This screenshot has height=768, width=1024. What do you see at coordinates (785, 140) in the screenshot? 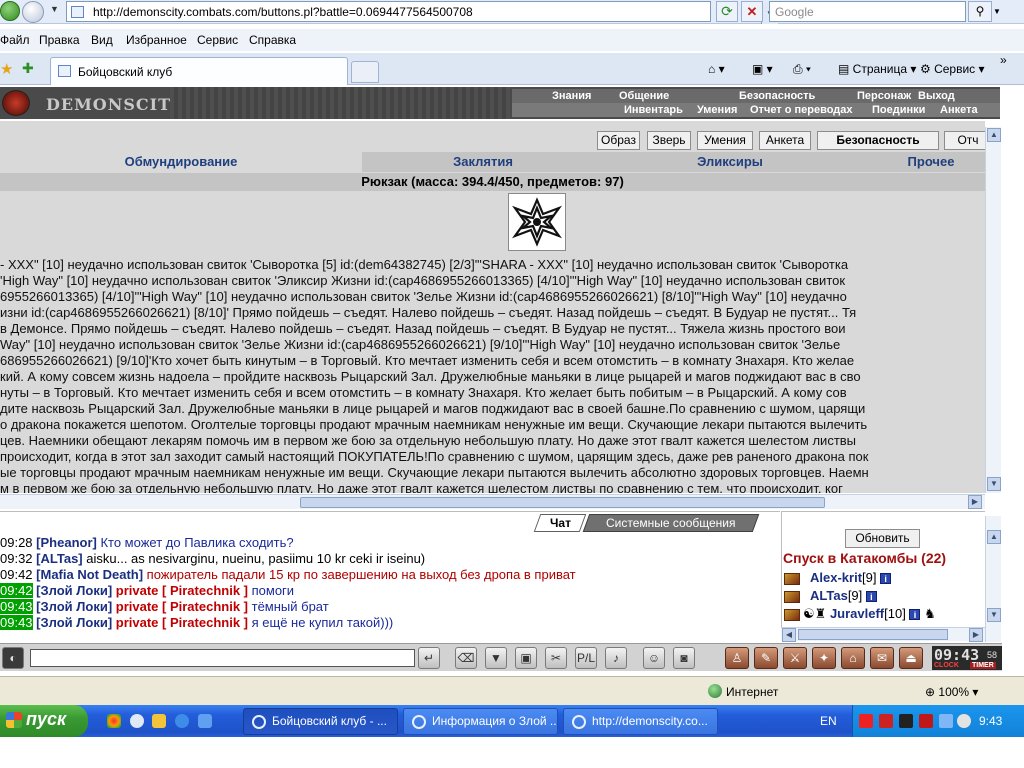
I see `profile-button: Анкета` at bounding box center [785, 140].